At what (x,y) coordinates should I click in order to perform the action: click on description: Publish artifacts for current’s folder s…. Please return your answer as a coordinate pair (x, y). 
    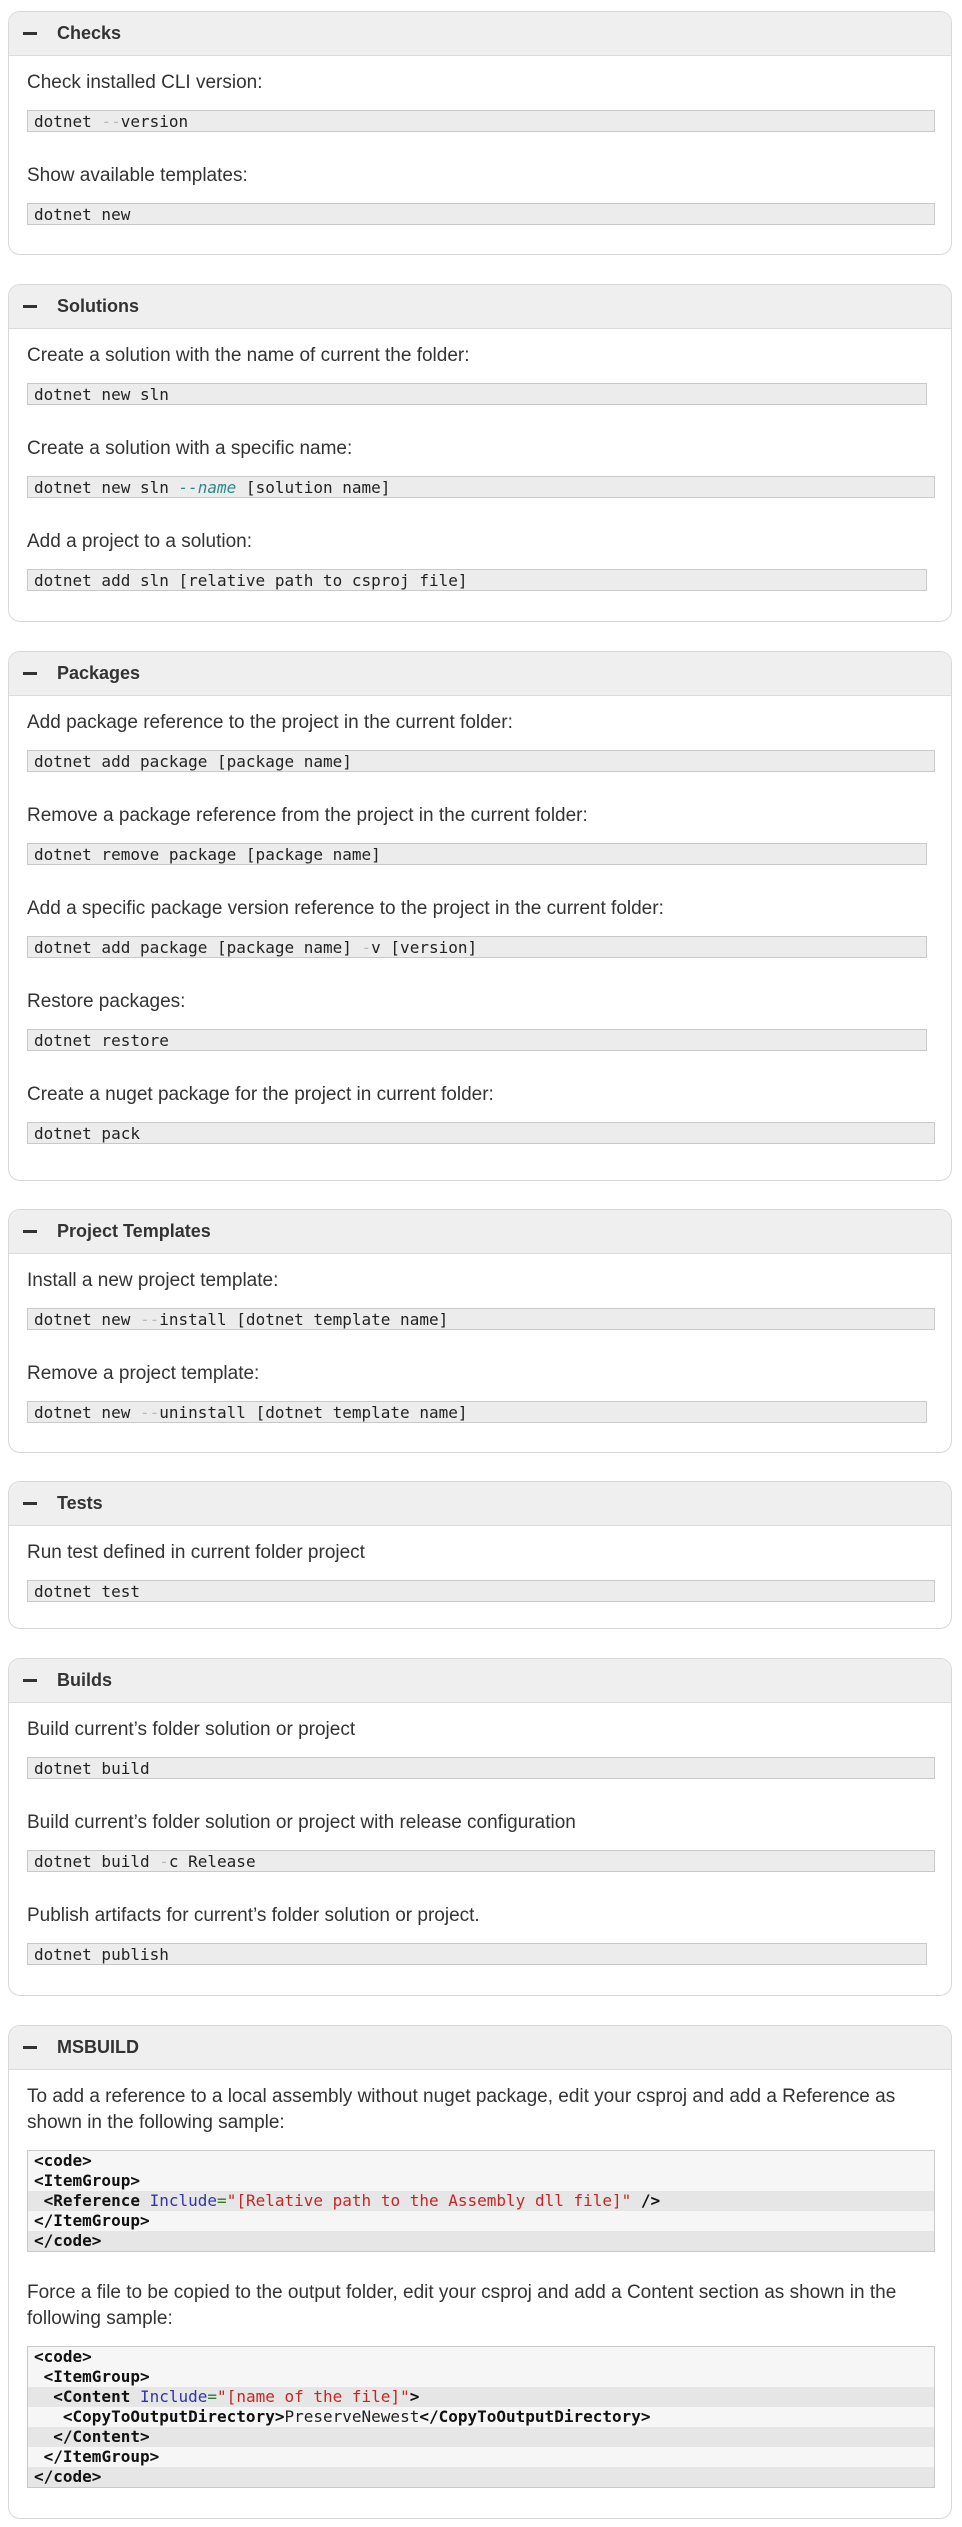
    Looking at the image, I should click on (253, 1915).